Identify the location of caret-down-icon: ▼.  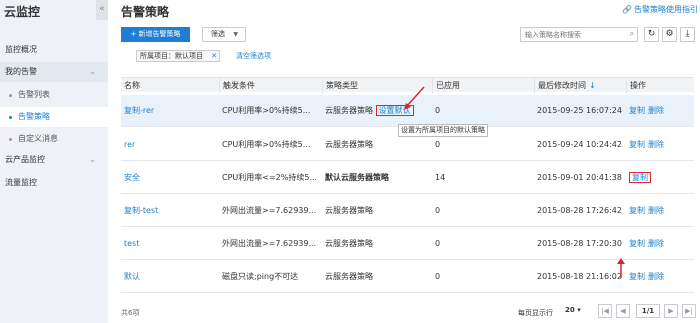
(235, 34).